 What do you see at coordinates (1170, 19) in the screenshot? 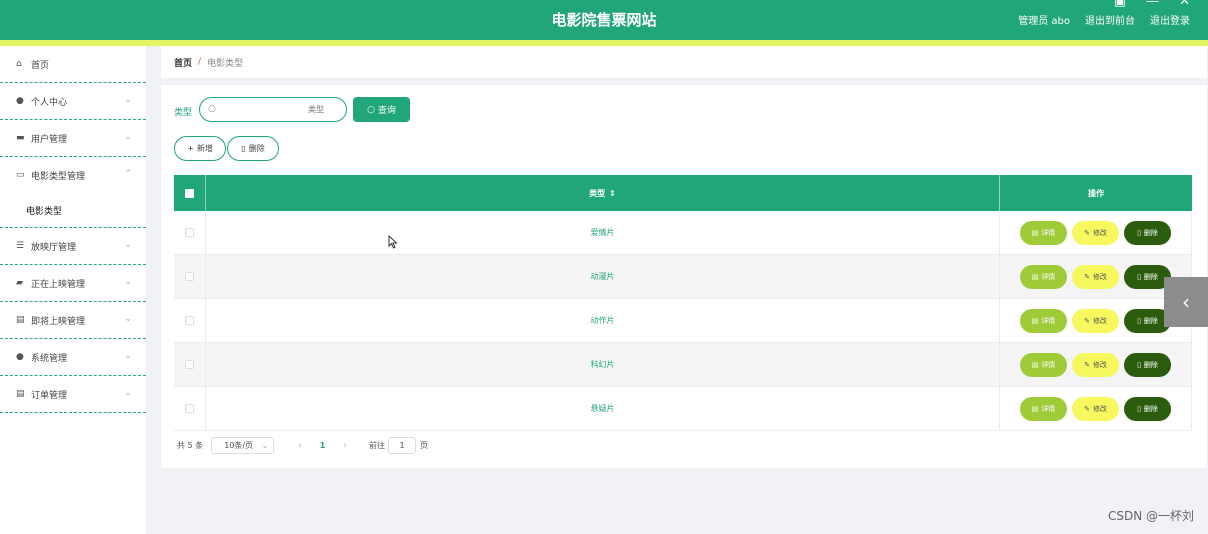
I see `logout-link: 退出登录` at bounding box center [1170, 19].